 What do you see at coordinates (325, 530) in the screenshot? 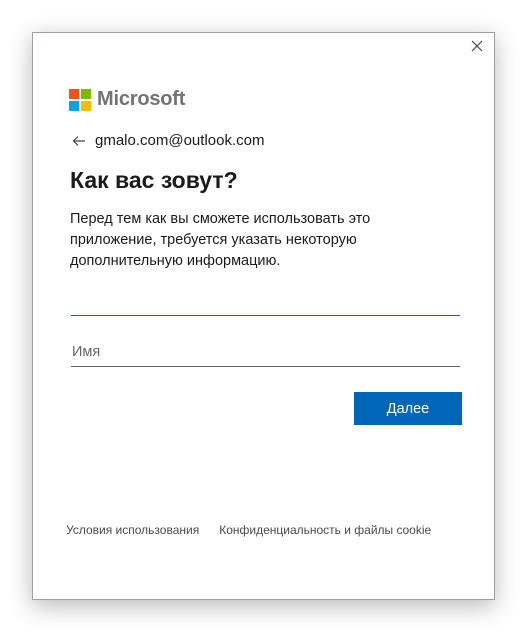
I see `privacy-link: Конфиденциальность и файлы cookie` at bounding box center [325, 530].